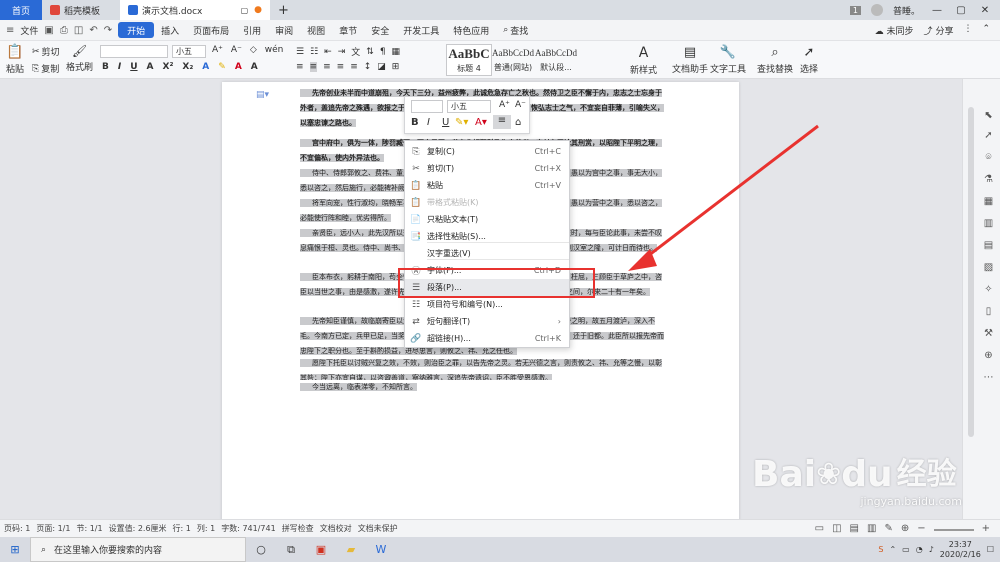 This screenshot has width=1000, height=562. I want to click on panel-magic-icon: ✧, so click(988, 289).